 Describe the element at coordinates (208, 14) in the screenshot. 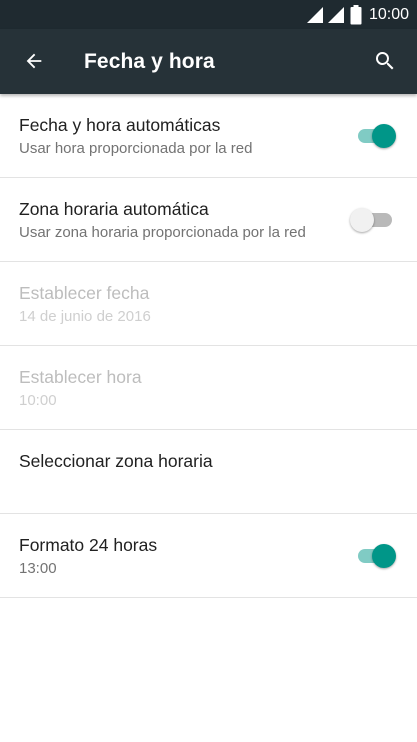

I see `status-bar: 10:00` at that location.